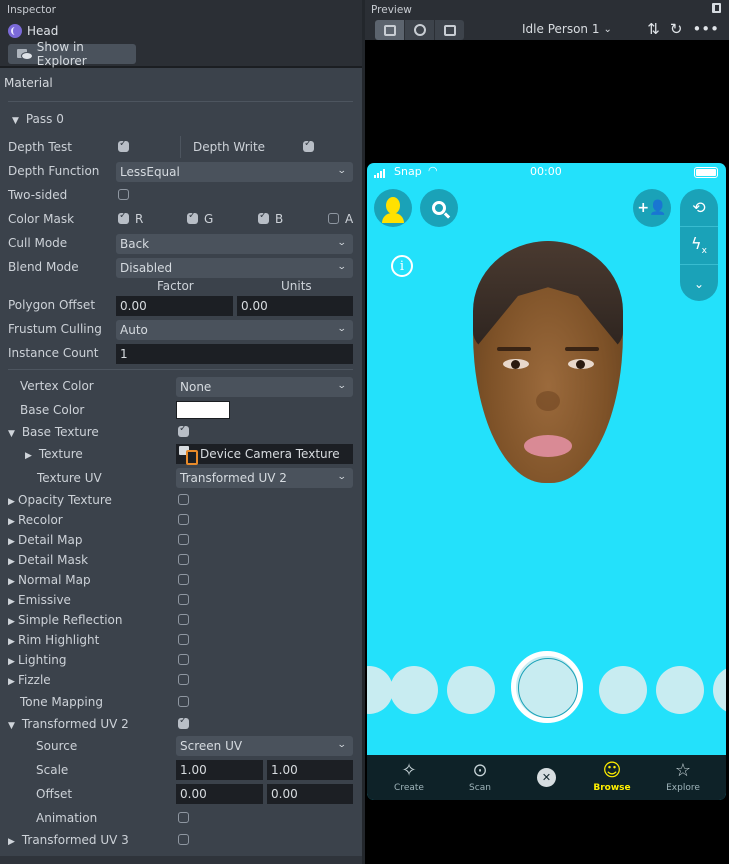 Image resolution: width=729 pixels, height=864 pixels. What do you see at coordinates (676, 29) in the screenshot?
I see `reset-icon: ↻` at bounding box center [676, 29].